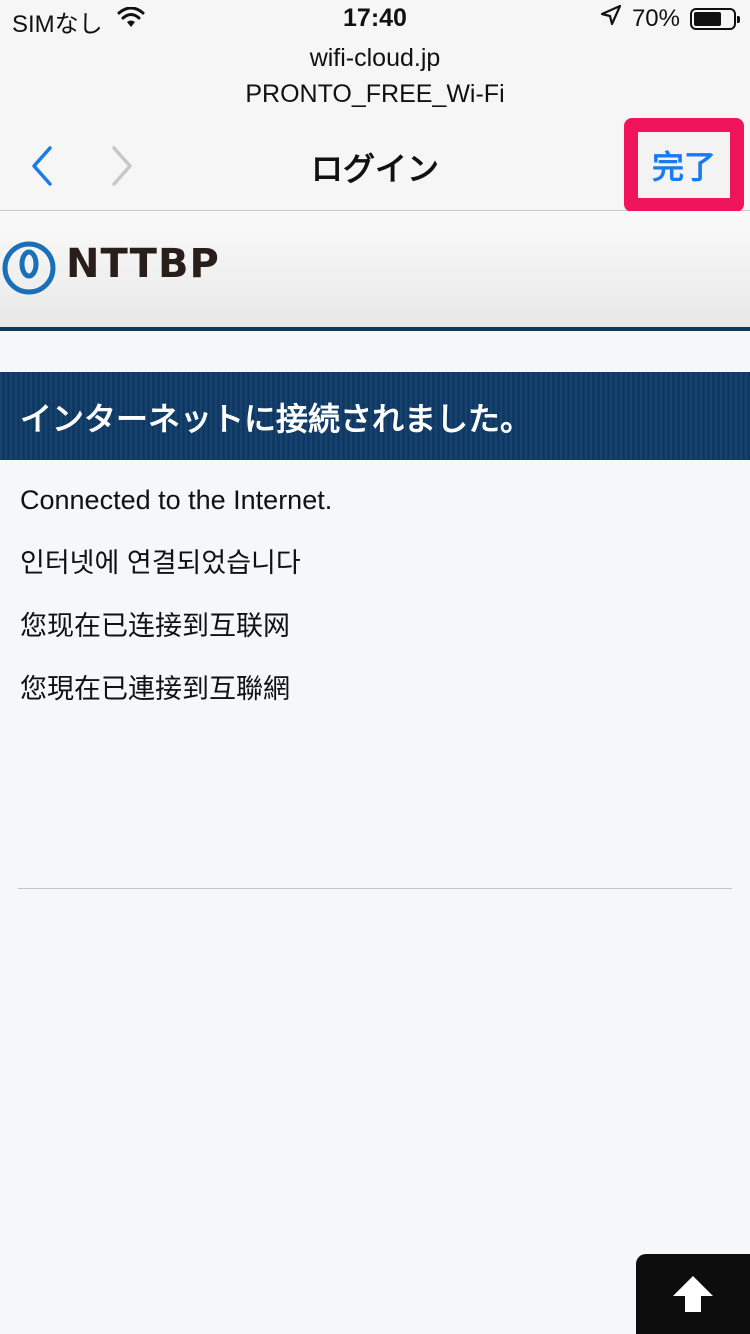 The width and height of the screenshot is (750, 1334). Describe the element at coordinates (29, 268) in the screenshot. I see `nttbp-logo-icon` at that location.